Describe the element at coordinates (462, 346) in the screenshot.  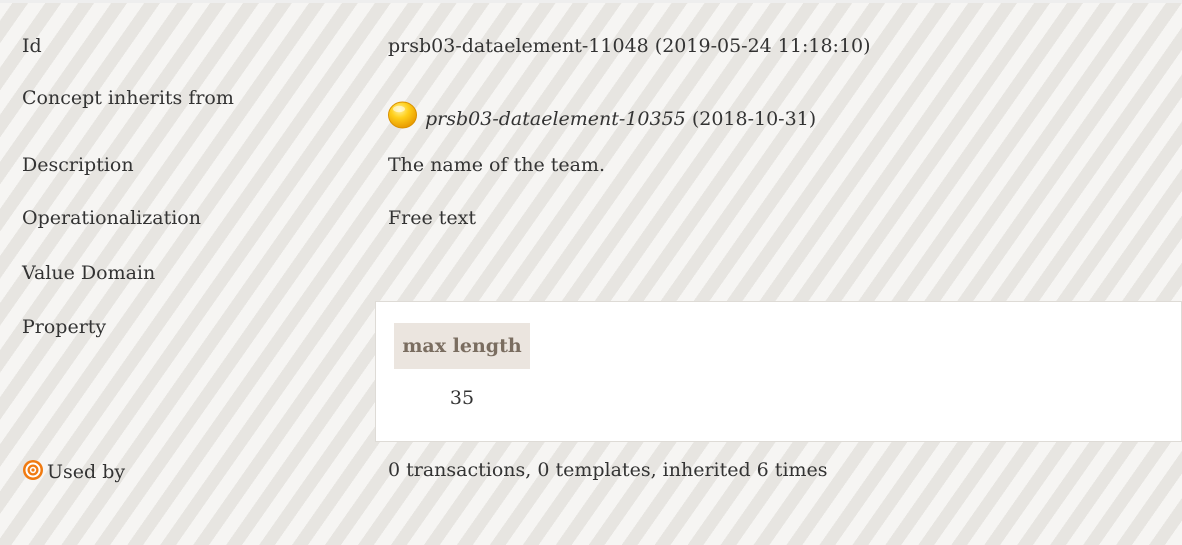
I see `max-length-header: max length` at that location.